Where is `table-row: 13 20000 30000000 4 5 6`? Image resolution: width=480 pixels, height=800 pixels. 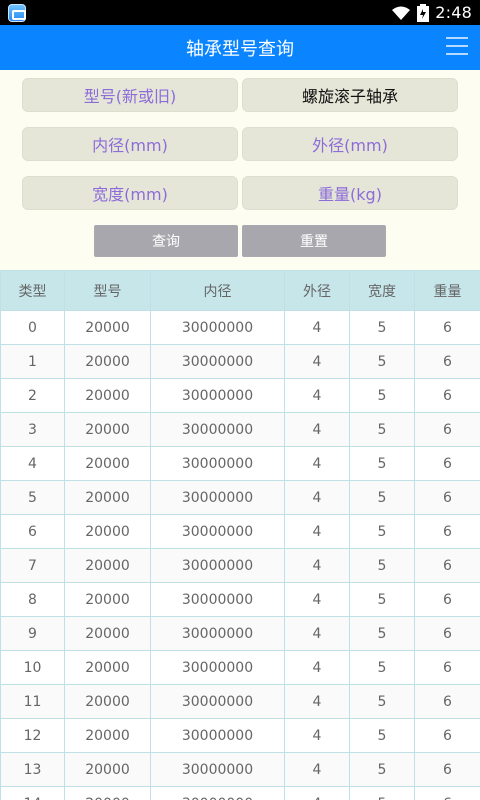
table-row: 13 20000 30000000 4 5 6 is located at coordinates (240, 769).